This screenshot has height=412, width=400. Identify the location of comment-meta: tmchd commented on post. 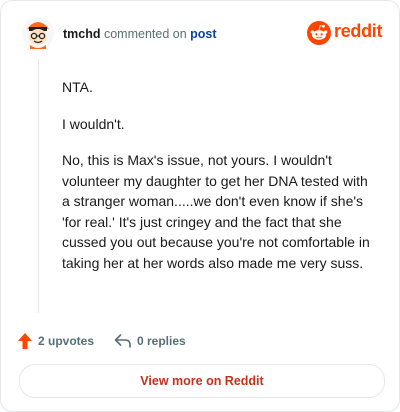
(140, 34).